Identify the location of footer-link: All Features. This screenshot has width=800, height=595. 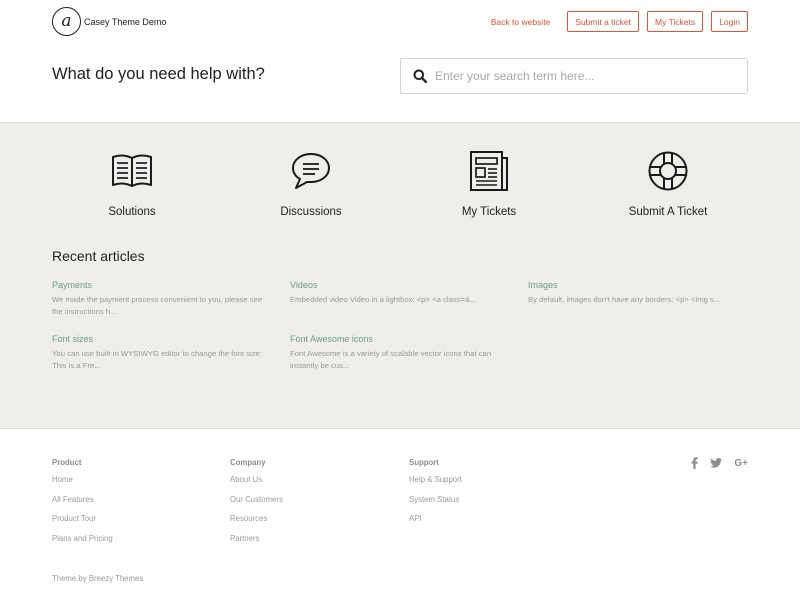
(82, 505).